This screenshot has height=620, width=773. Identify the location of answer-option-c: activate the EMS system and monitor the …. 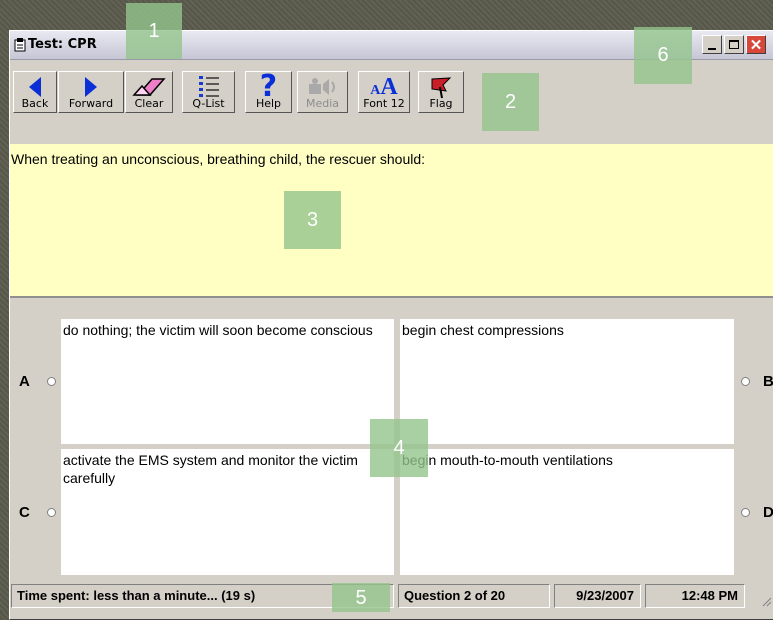
(227, 512).